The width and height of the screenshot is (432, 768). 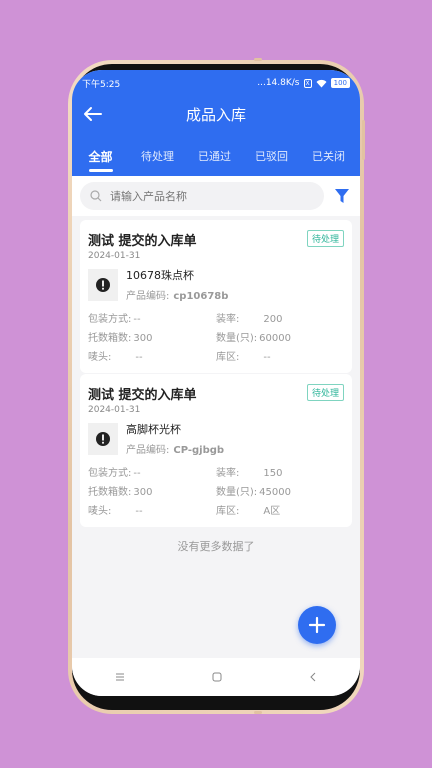 I want to click on product-name: 10678珠点杯, so click(x=160, y=275).